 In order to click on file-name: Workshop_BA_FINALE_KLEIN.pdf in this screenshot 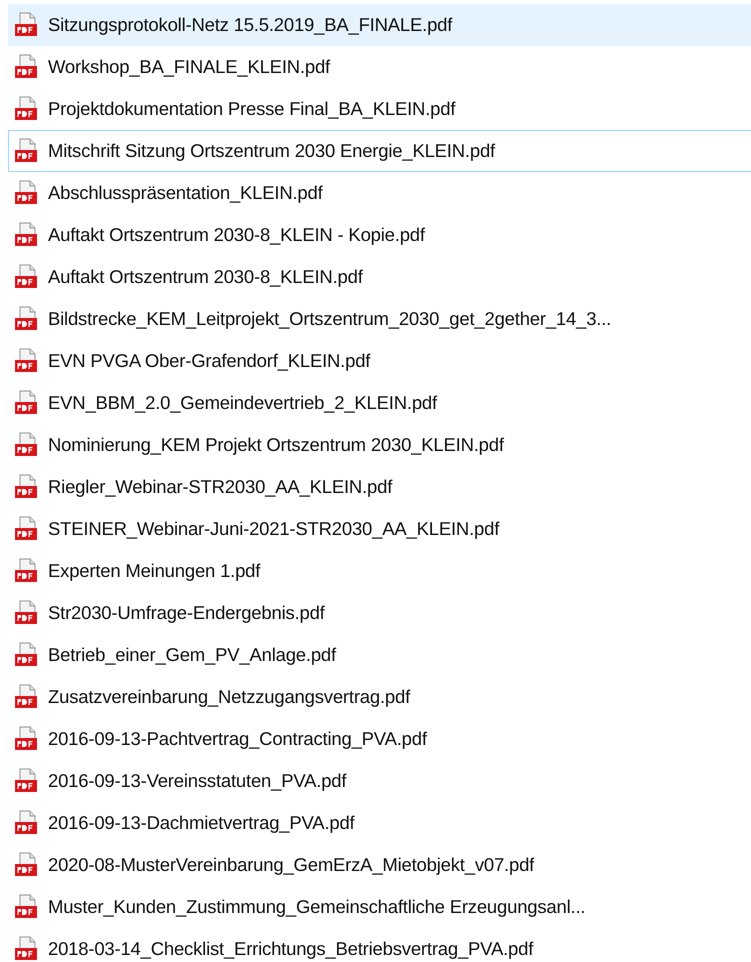, I will do `click(189, 67)`.